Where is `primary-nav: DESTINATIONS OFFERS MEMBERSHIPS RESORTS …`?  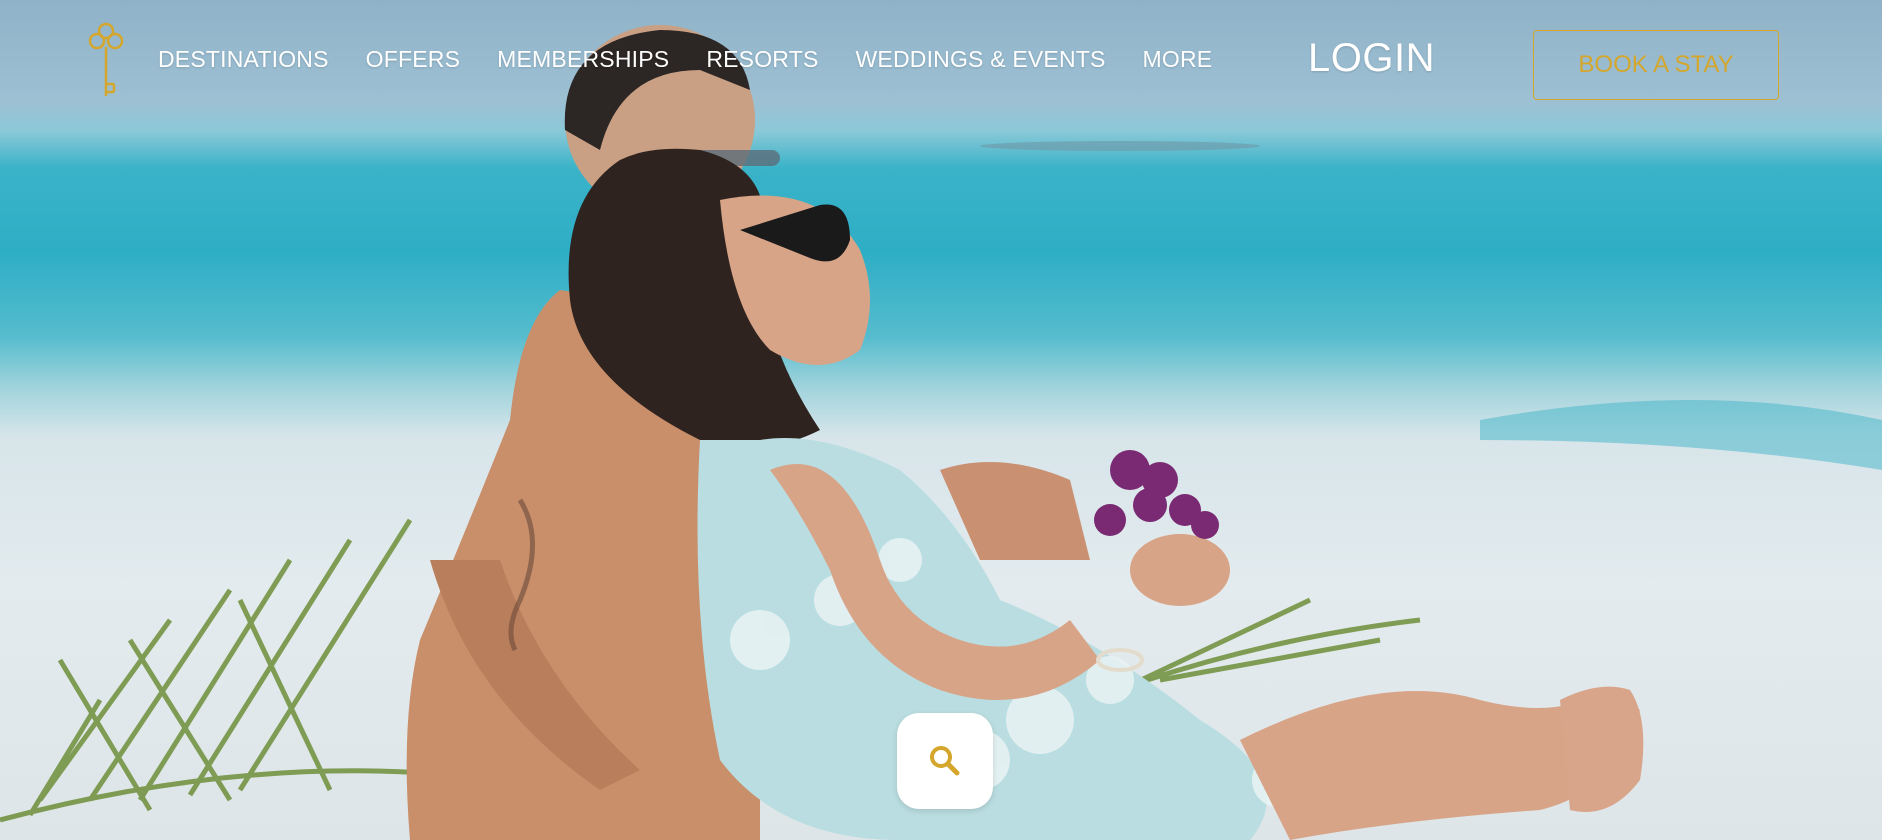 primary-nav: DESTINATIONS OFFERS MEMBERSHIPS RESORTS … is located at coordinates (703, 59).